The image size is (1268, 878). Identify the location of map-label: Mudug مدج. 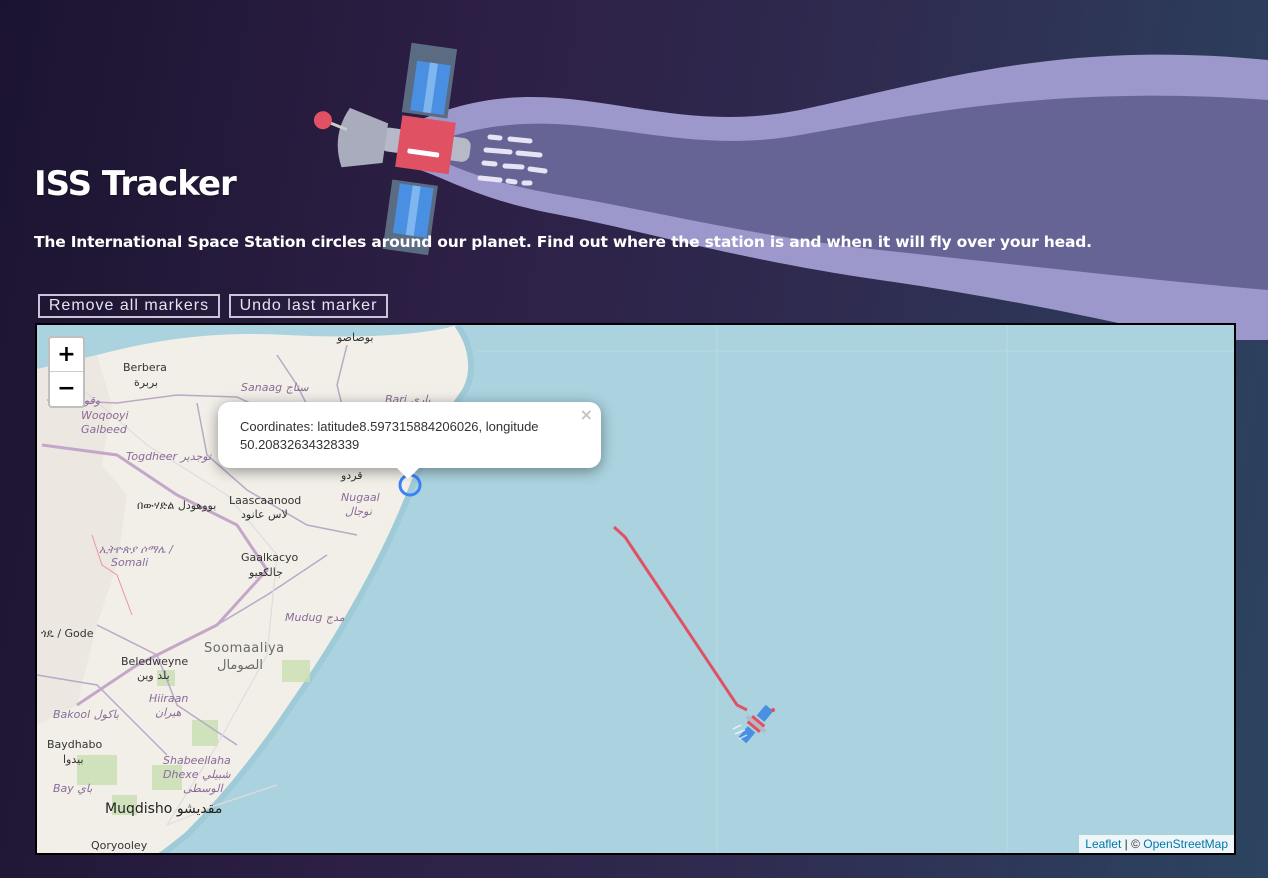
(315, 617).